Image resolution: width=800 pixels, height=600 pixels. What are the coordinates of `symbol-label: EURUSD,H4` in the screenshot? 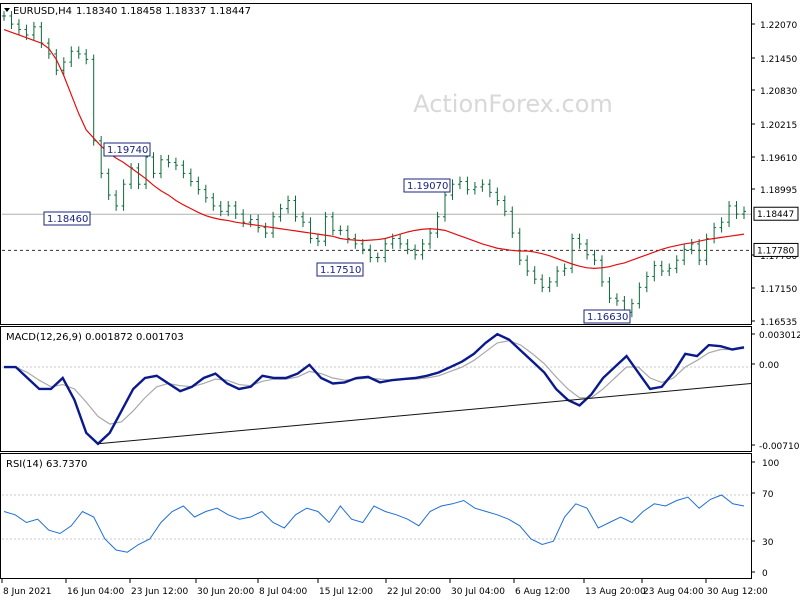 It's located at (42, 11).